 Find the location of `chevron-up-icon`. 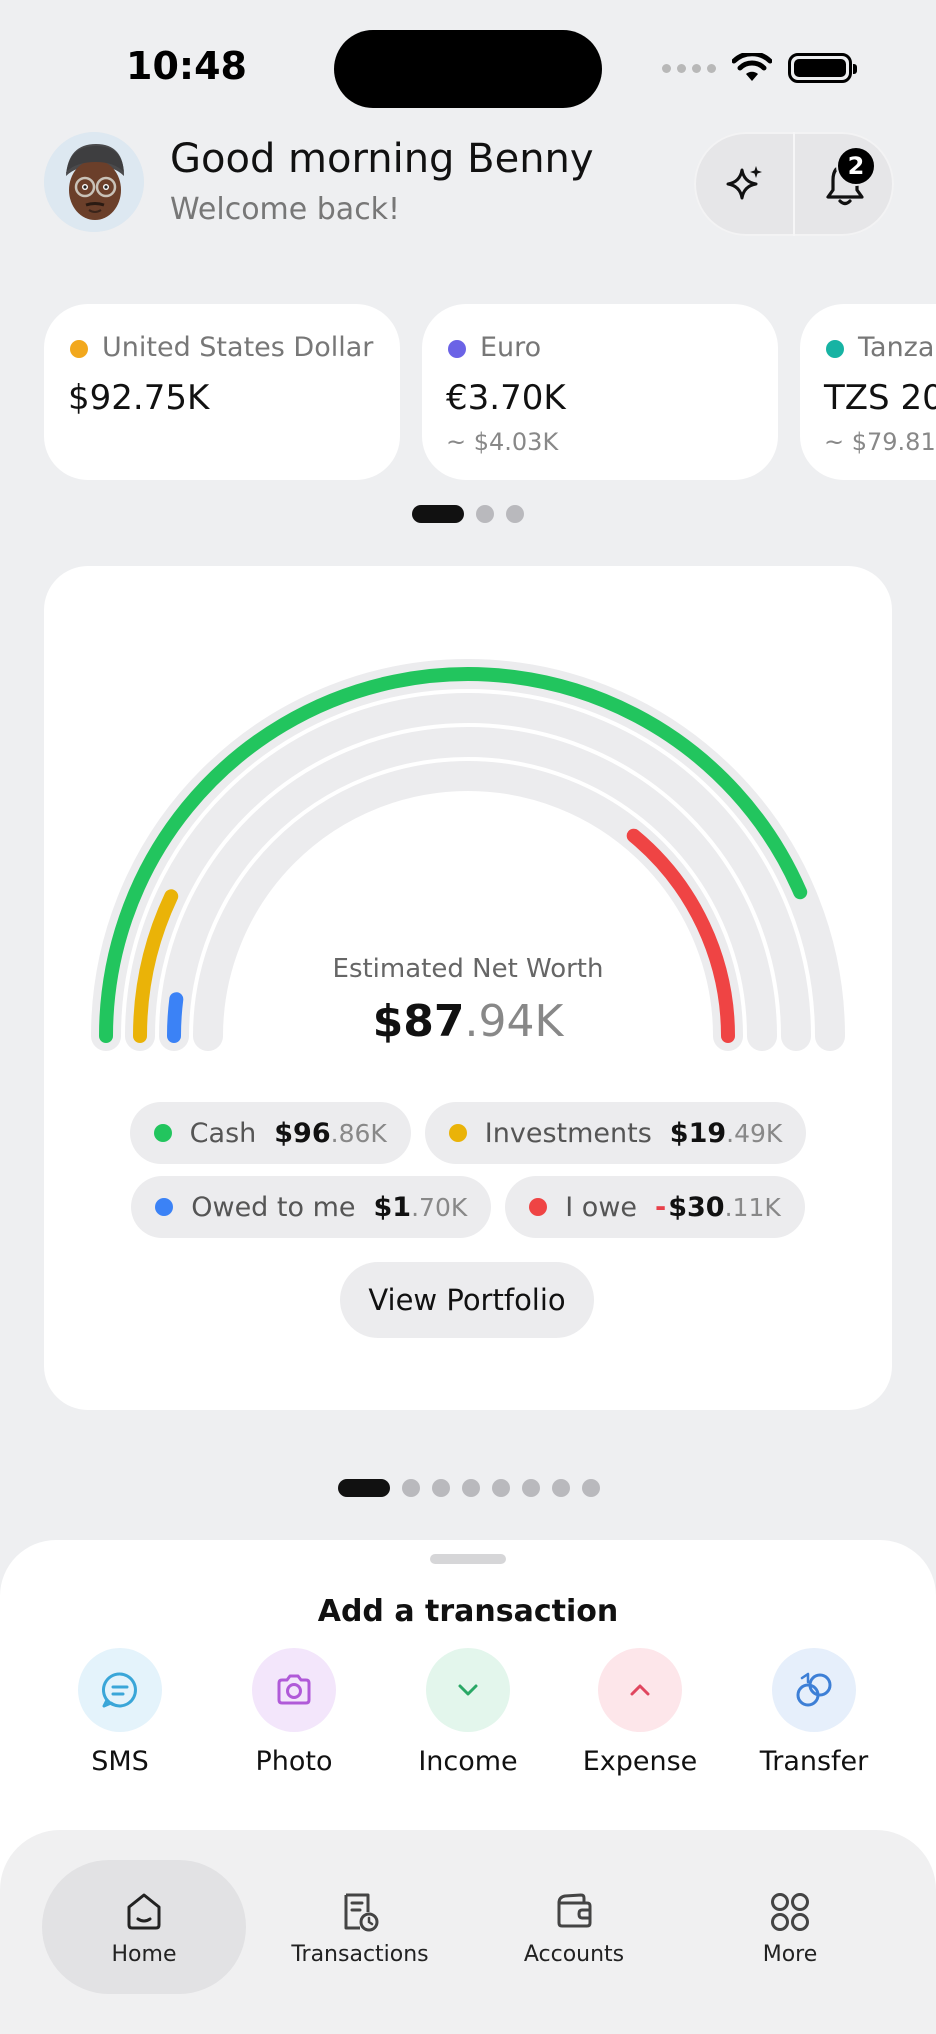

chevron-up-icon is located at coordinates (640, 1690).